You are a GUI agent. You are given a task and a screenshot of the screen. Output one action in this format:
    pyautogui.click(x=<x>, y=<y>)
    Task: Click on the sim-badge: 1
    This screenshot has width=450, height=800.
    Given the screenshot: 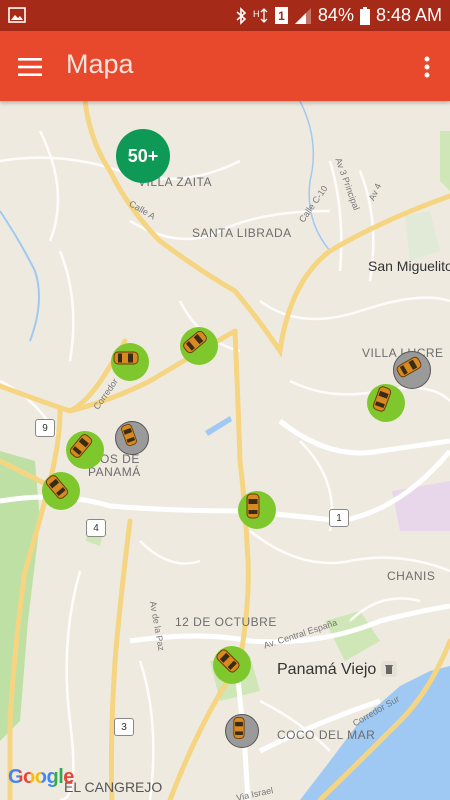 What is the action you would take?
    pyautogui.click(x=281, y=15)
    